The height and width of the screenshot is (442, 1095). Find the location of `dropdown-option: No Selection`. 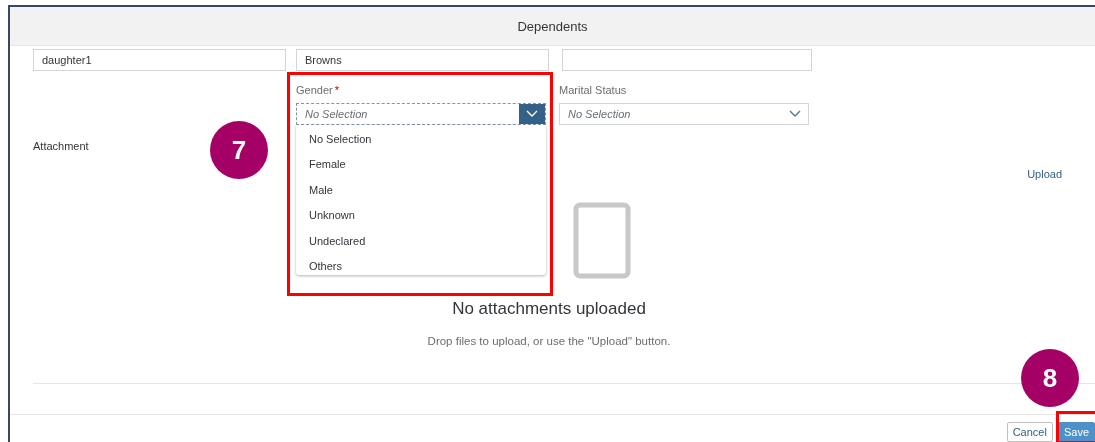

dropdown-option: No Selection is located at coordinates (421, 140).